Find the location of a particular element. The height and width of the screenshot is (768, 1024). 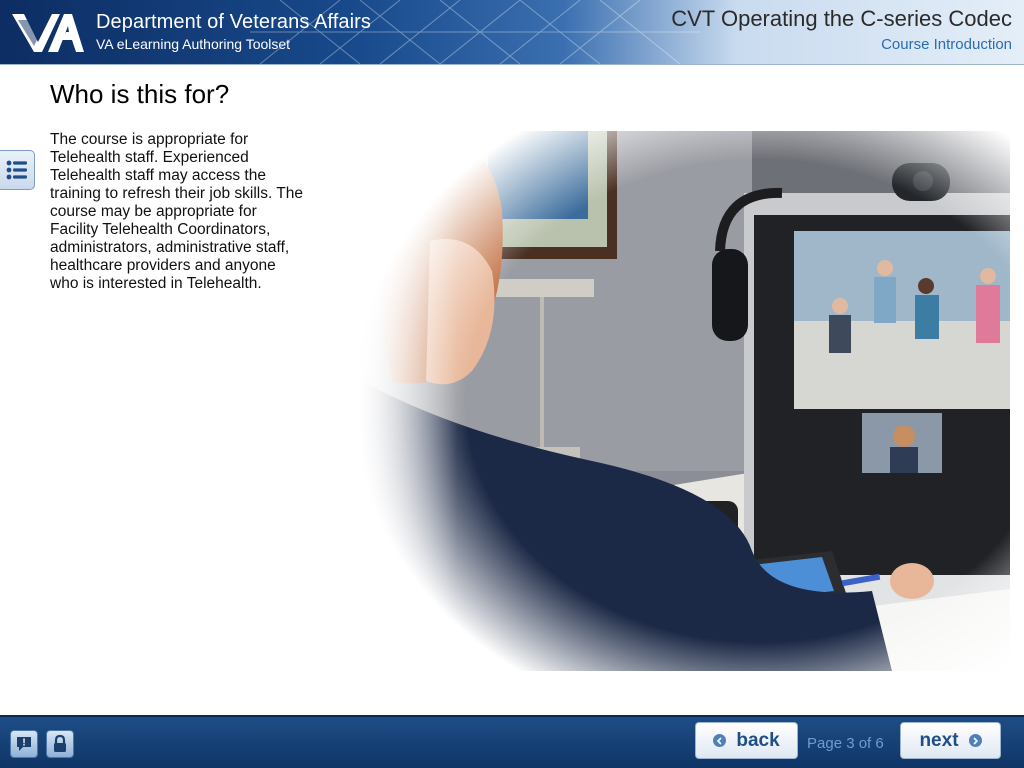

organization-title: Department of Veterans Affairs is located at coordinates (234, 22).